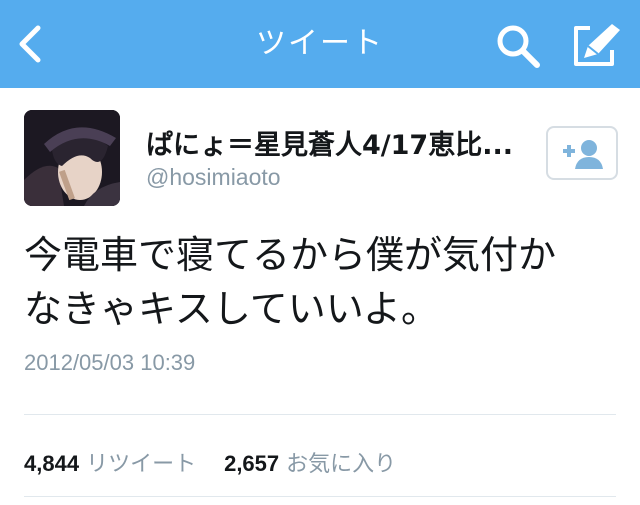 The width and height of the screenshot is (640, 505). I want to click on chevron-left-icon, so click(32, 44).